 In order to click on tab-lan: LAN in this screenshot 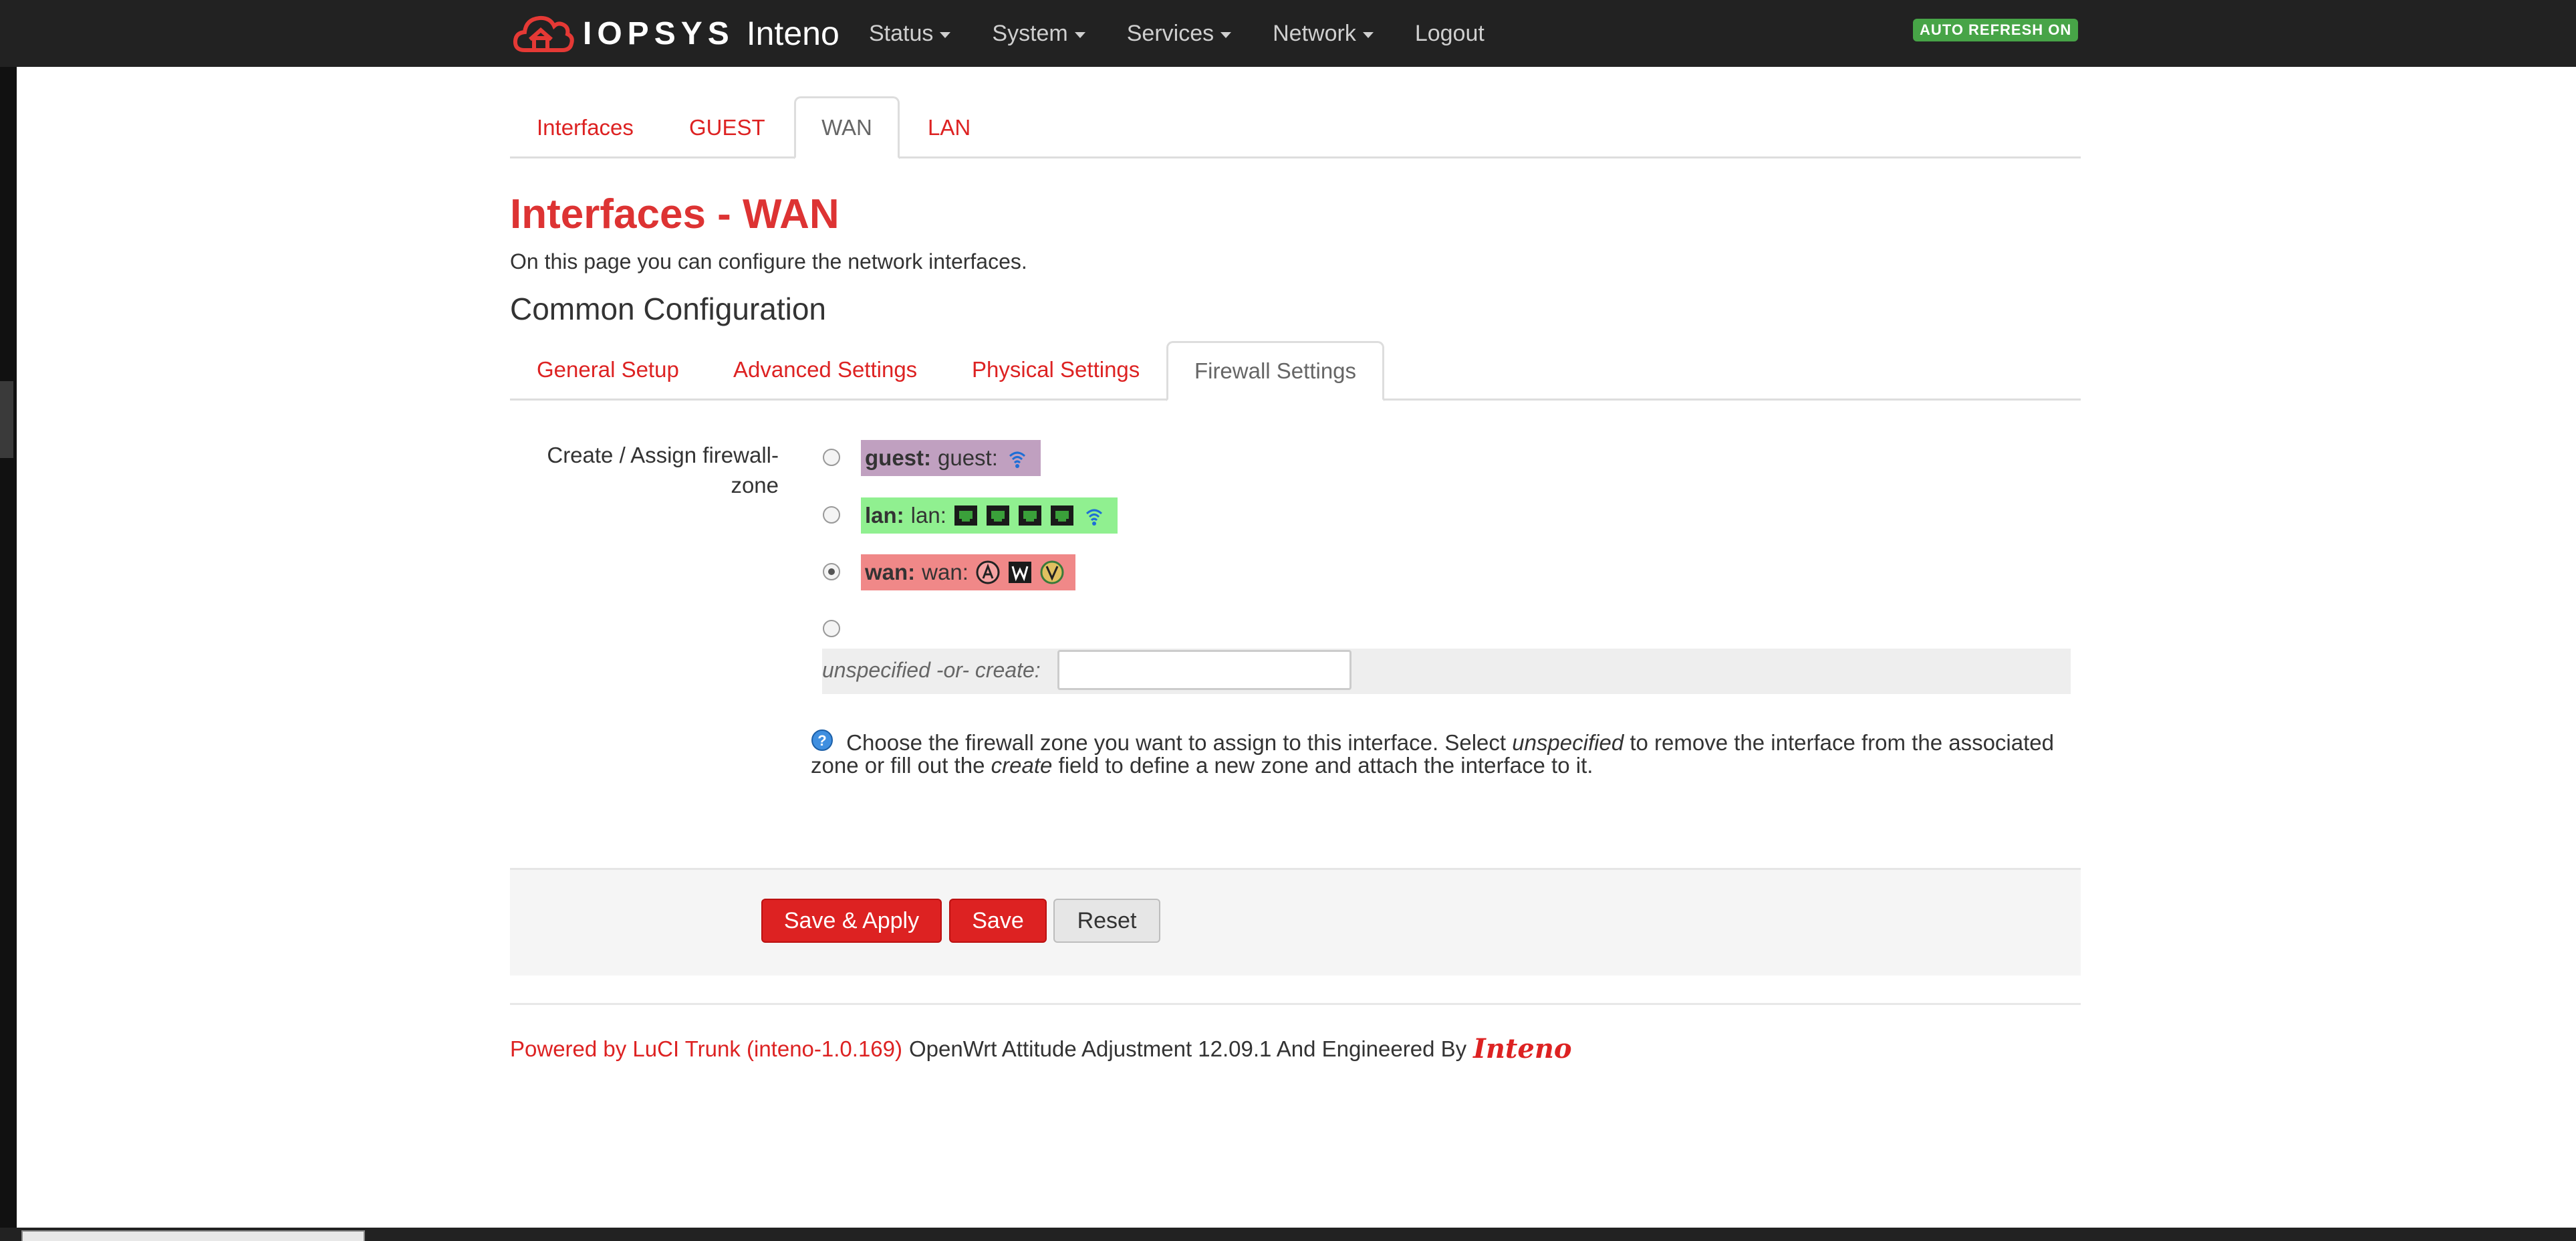, I will do `click(950, 128)`.